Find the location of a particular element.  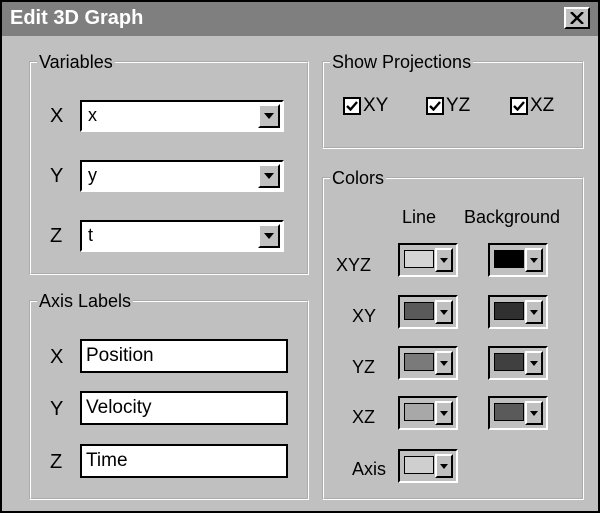

colors-line-header: Line is located at coordinates (419, 217).